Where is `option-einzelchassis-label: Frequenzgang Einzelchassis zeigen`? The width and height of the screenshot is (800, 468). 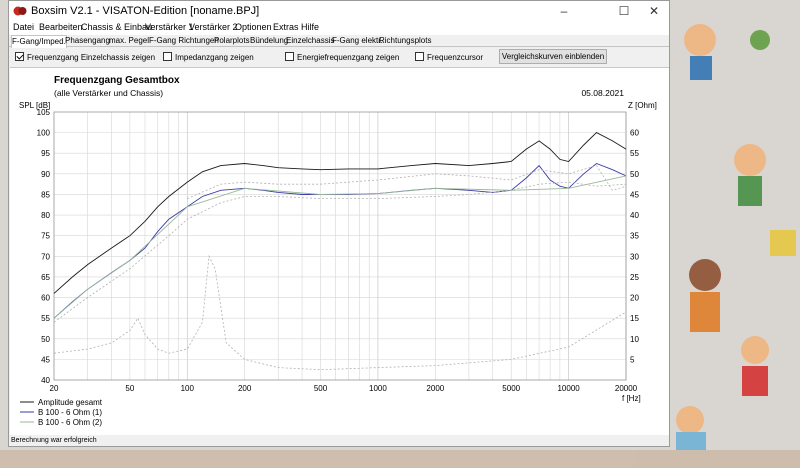 option-einzelchassis-label: Frequenzgang Einzelchassis zeigen is located at coordinates (91, 57).